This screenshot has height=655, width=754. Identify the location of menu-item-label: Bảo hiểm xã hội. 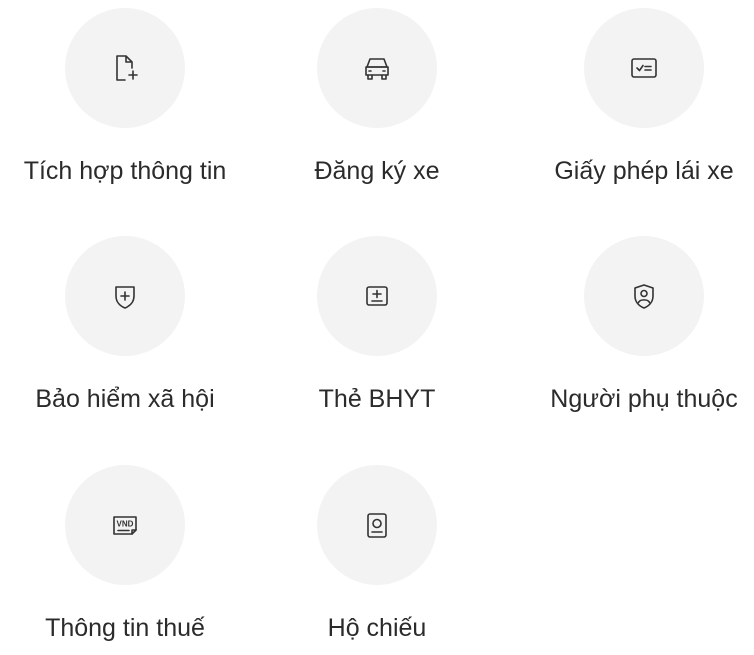
(125, 399).